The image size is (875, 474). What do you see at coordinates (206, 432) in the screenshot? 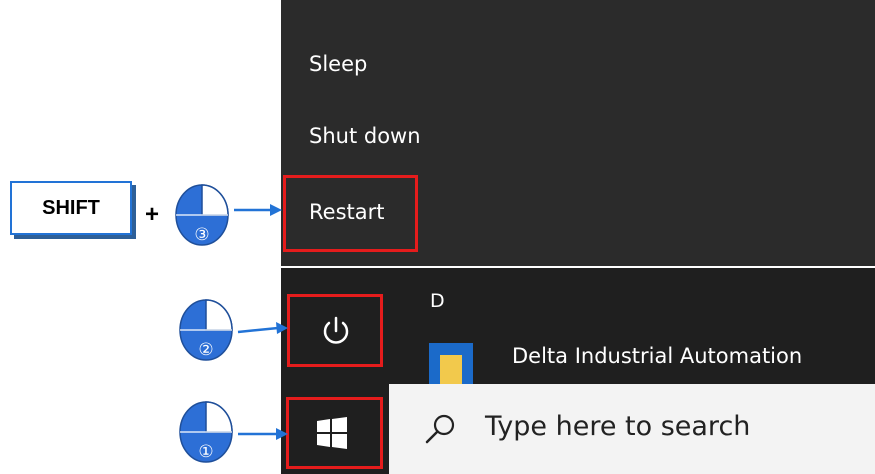
I see `mouse-click-icon-1: ①` at bounding box center [206, 432].